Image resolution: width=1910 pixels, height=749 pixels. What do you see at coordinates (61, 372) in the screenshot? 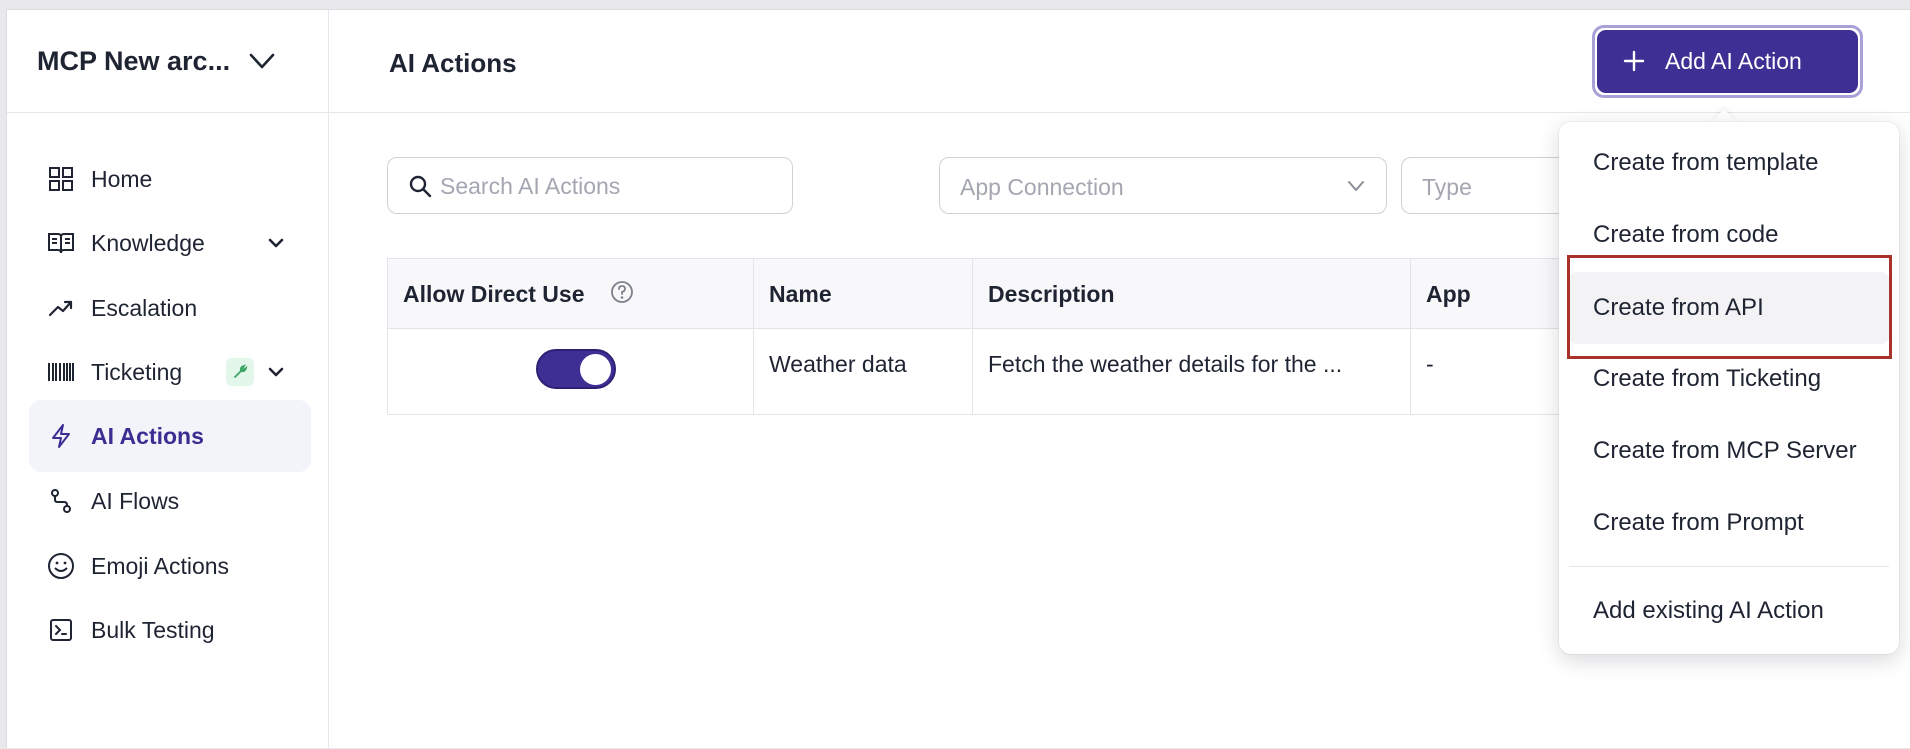
I see `barcode-icon` at bounding box center [61, 372].